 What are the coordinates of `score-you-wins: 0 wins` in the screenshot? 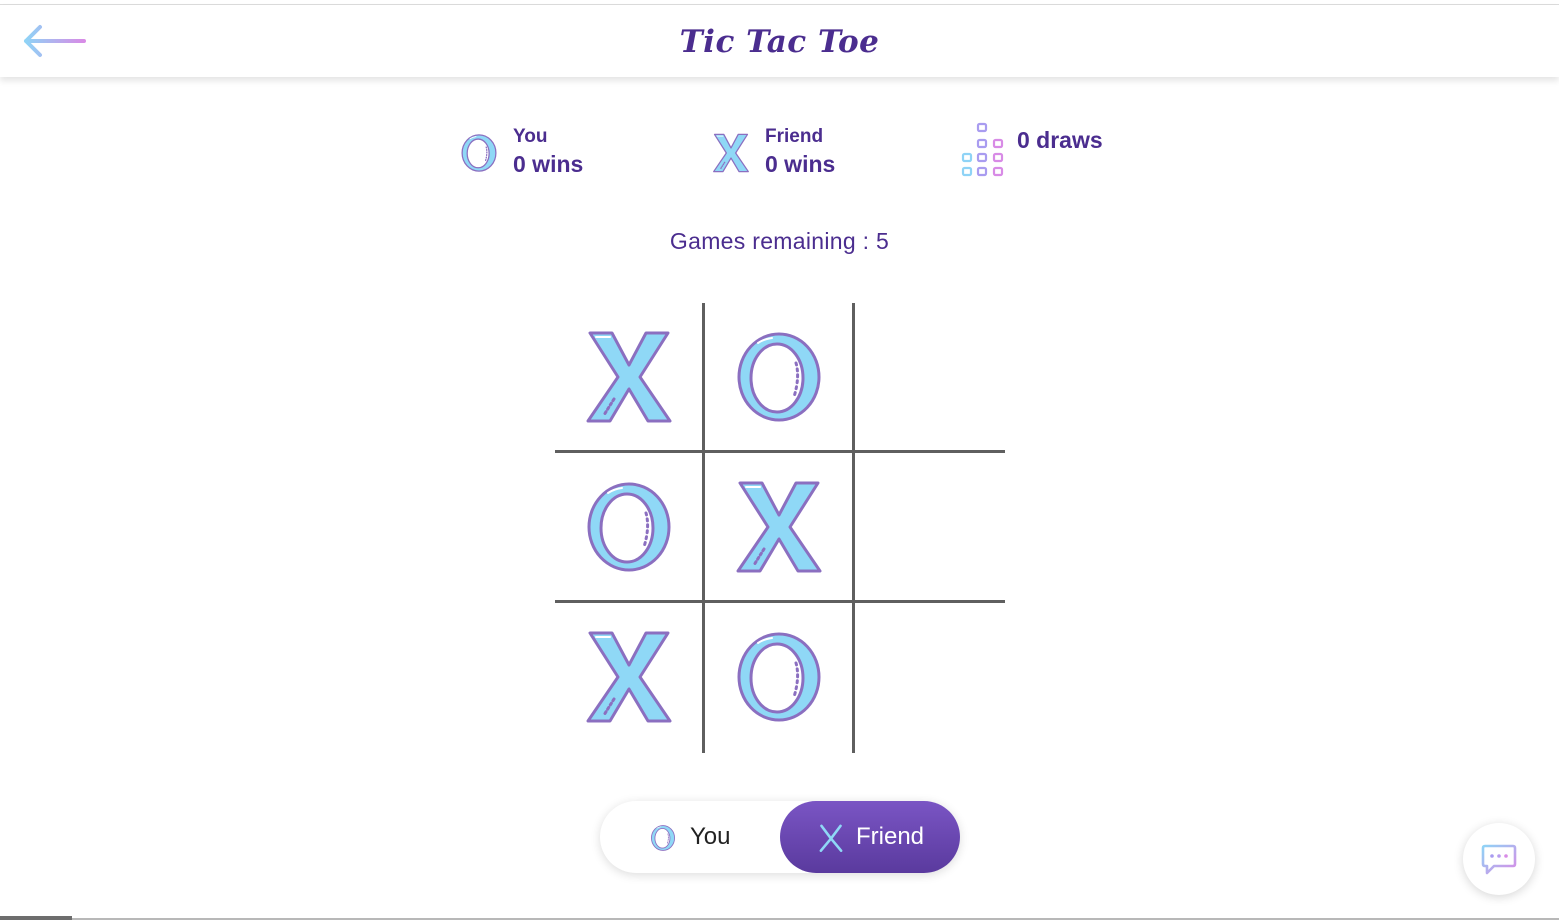 It's located at (548, 164).